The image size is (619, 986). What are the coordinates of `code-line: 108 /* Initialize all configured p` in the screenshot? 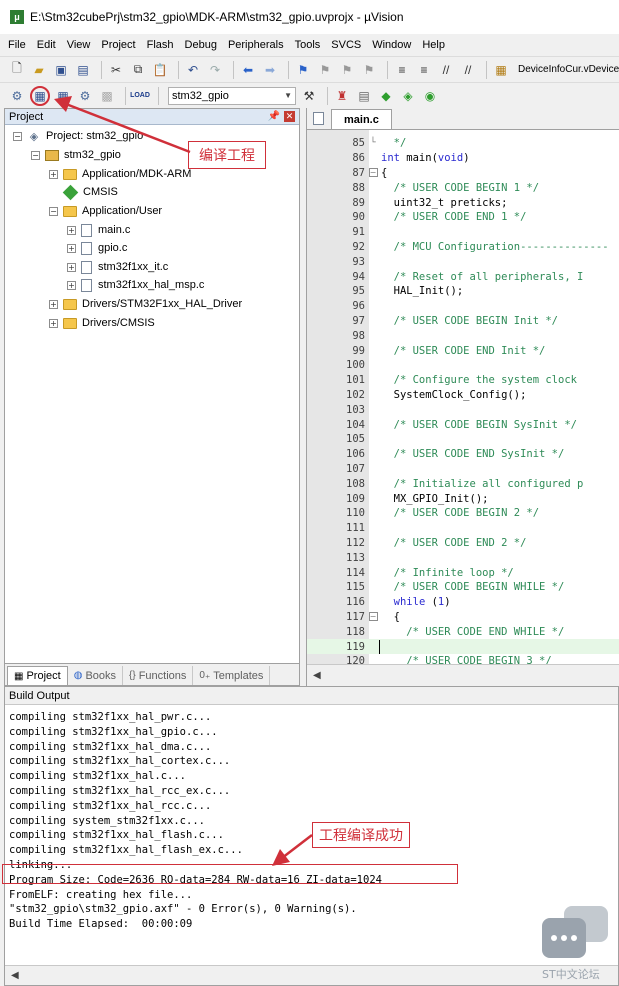 It's located at (463, 483).